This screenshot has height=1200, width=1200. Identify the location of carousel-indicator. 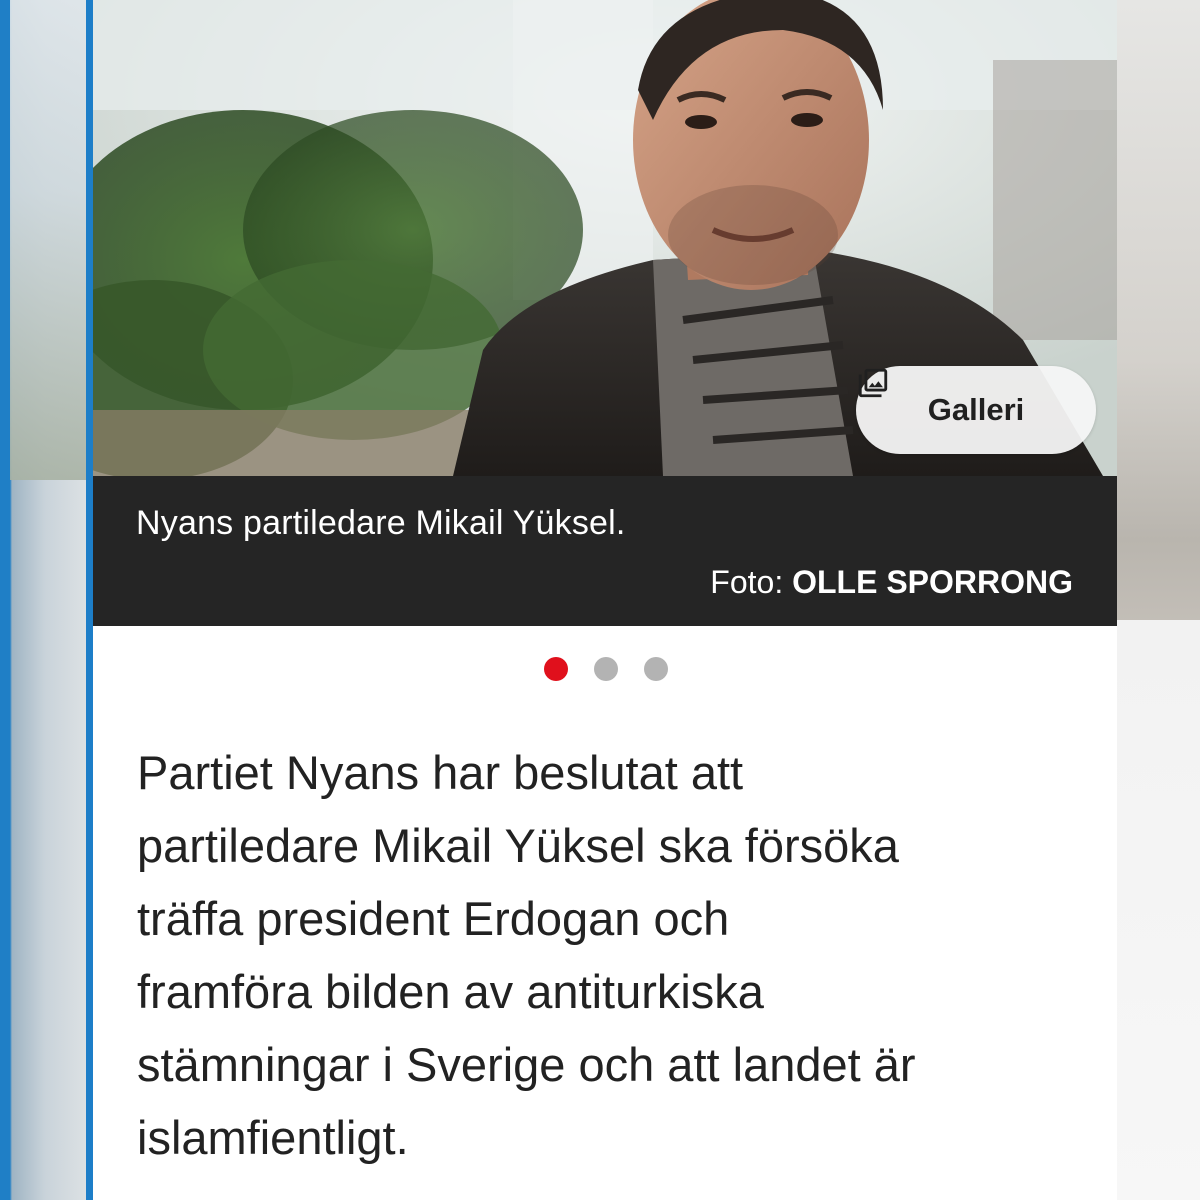
(605, 669).